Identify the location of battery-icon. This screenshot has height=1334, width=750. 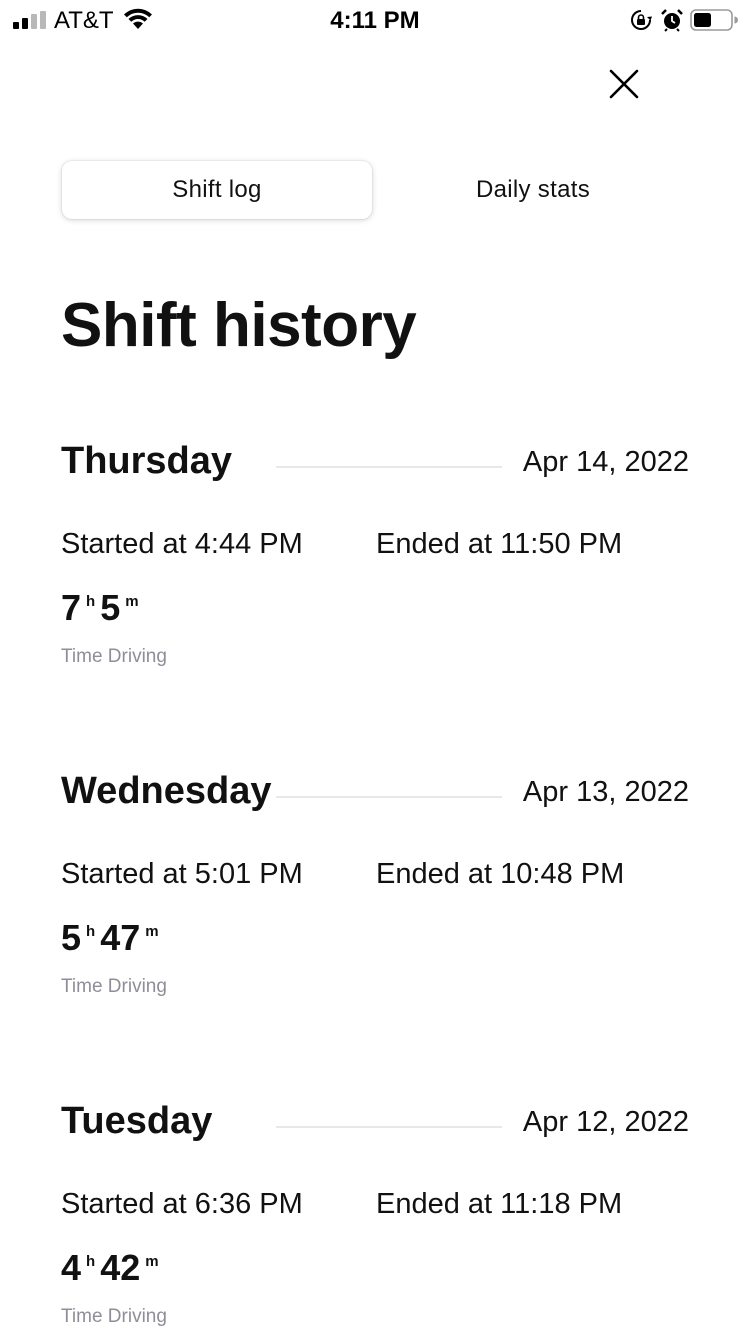
(714, 20).